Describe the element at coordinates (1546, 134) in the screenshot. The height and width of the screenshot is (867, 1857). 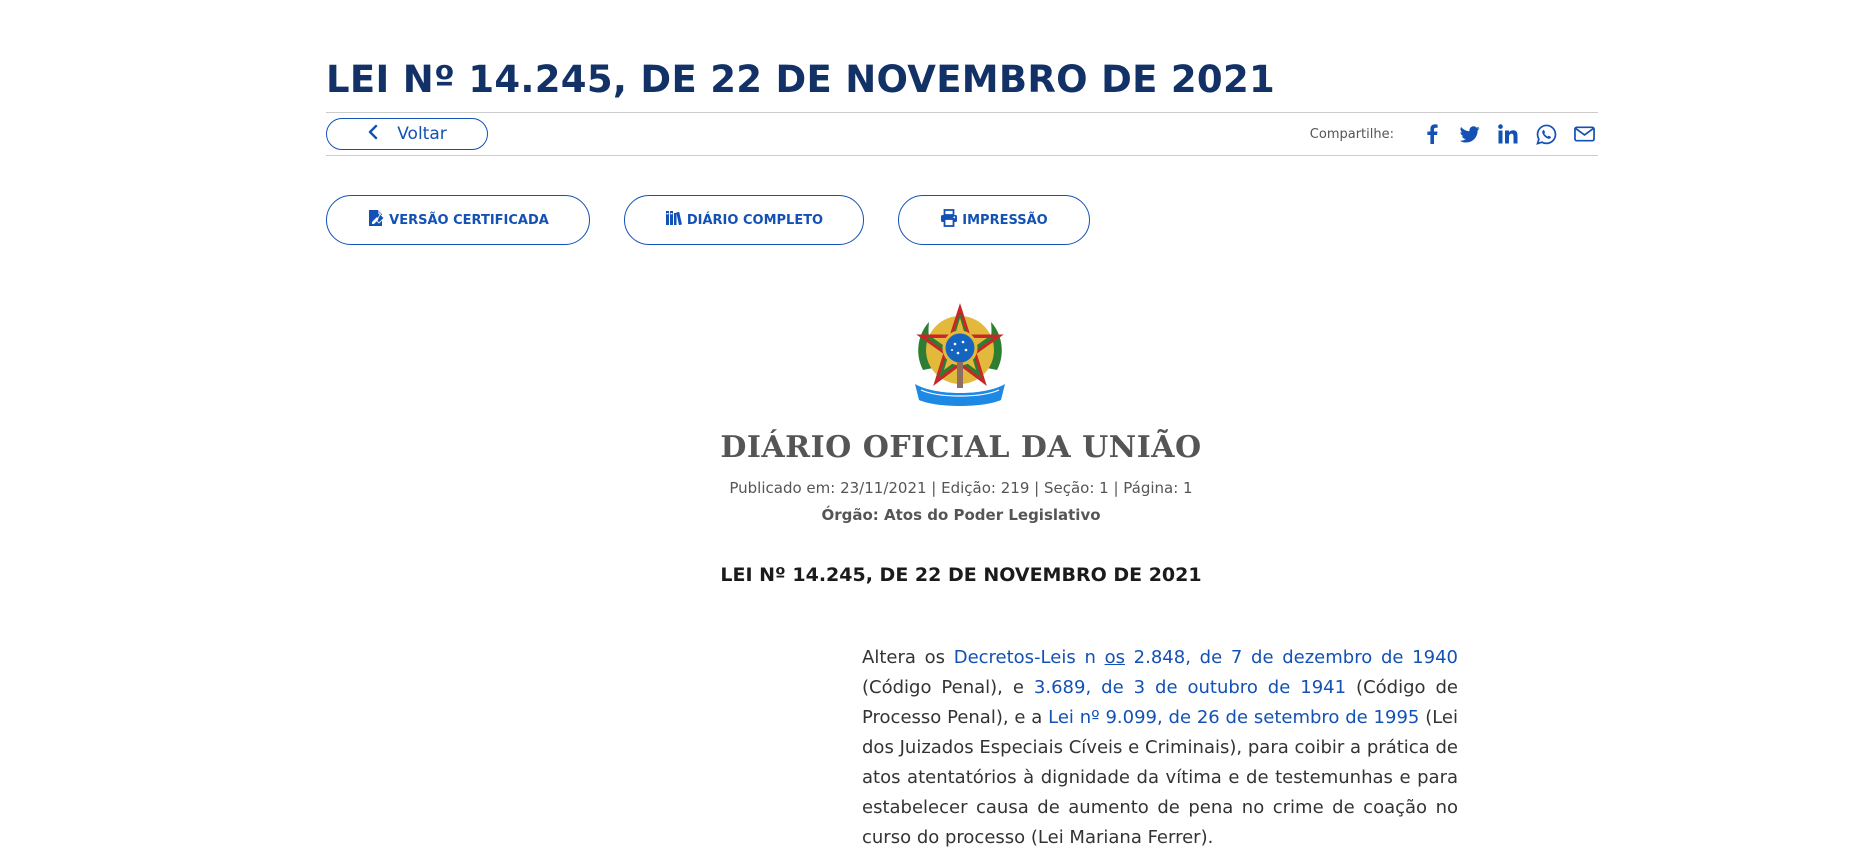
I see `whatsapp-icon` at that location.